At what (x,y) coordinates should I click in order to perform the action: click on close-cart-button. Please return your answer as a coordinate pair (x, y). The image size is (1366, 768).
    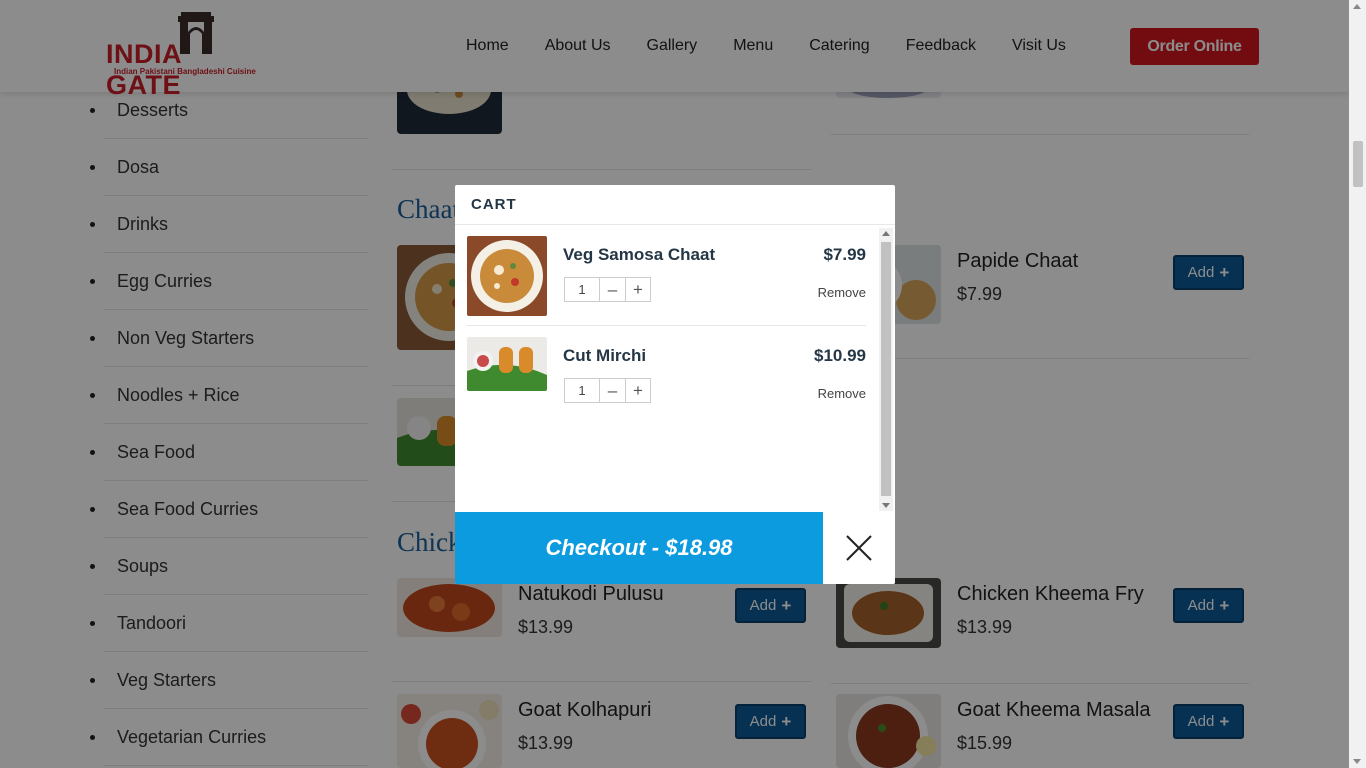
    Looking at the image, I should click on (859, 548).